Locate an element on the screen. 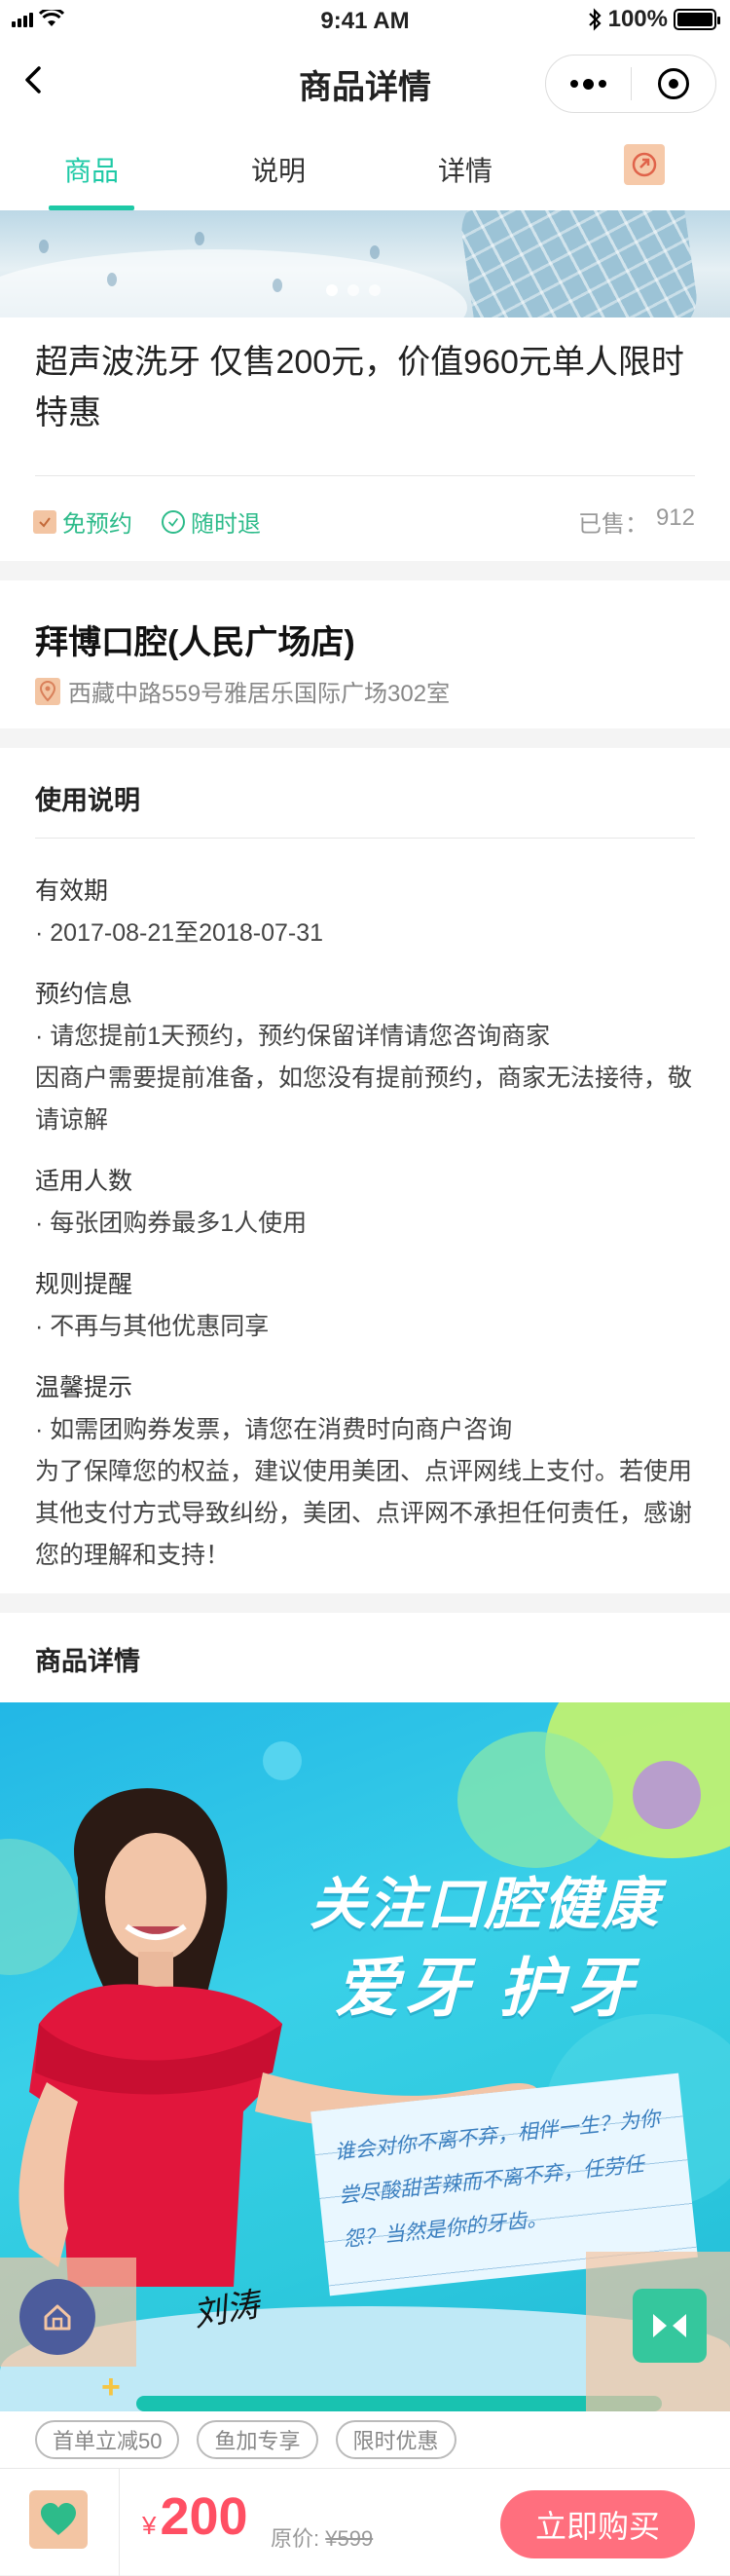  status-right: 100% is located at coordinates (654, 19).